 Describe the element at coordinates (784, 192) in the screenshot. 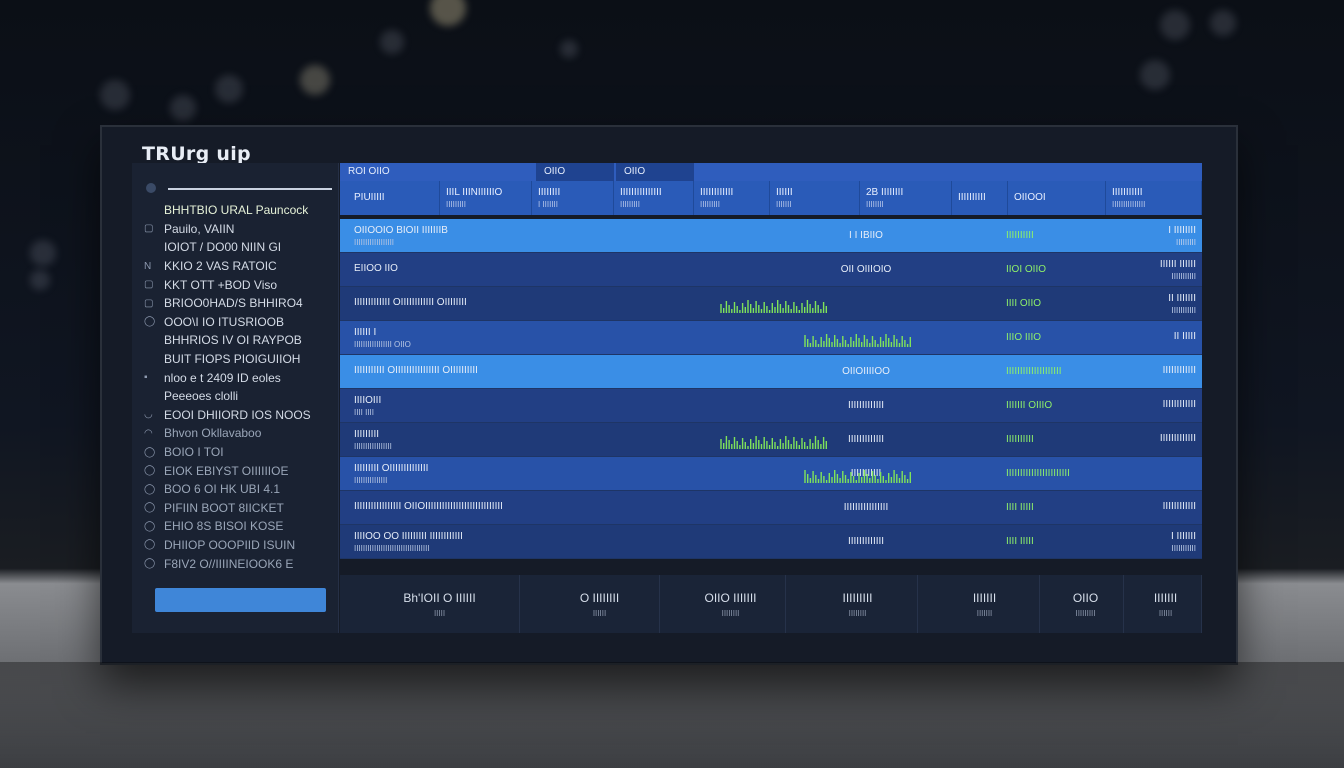

I see `column-header-label: IIIIII` at that location.